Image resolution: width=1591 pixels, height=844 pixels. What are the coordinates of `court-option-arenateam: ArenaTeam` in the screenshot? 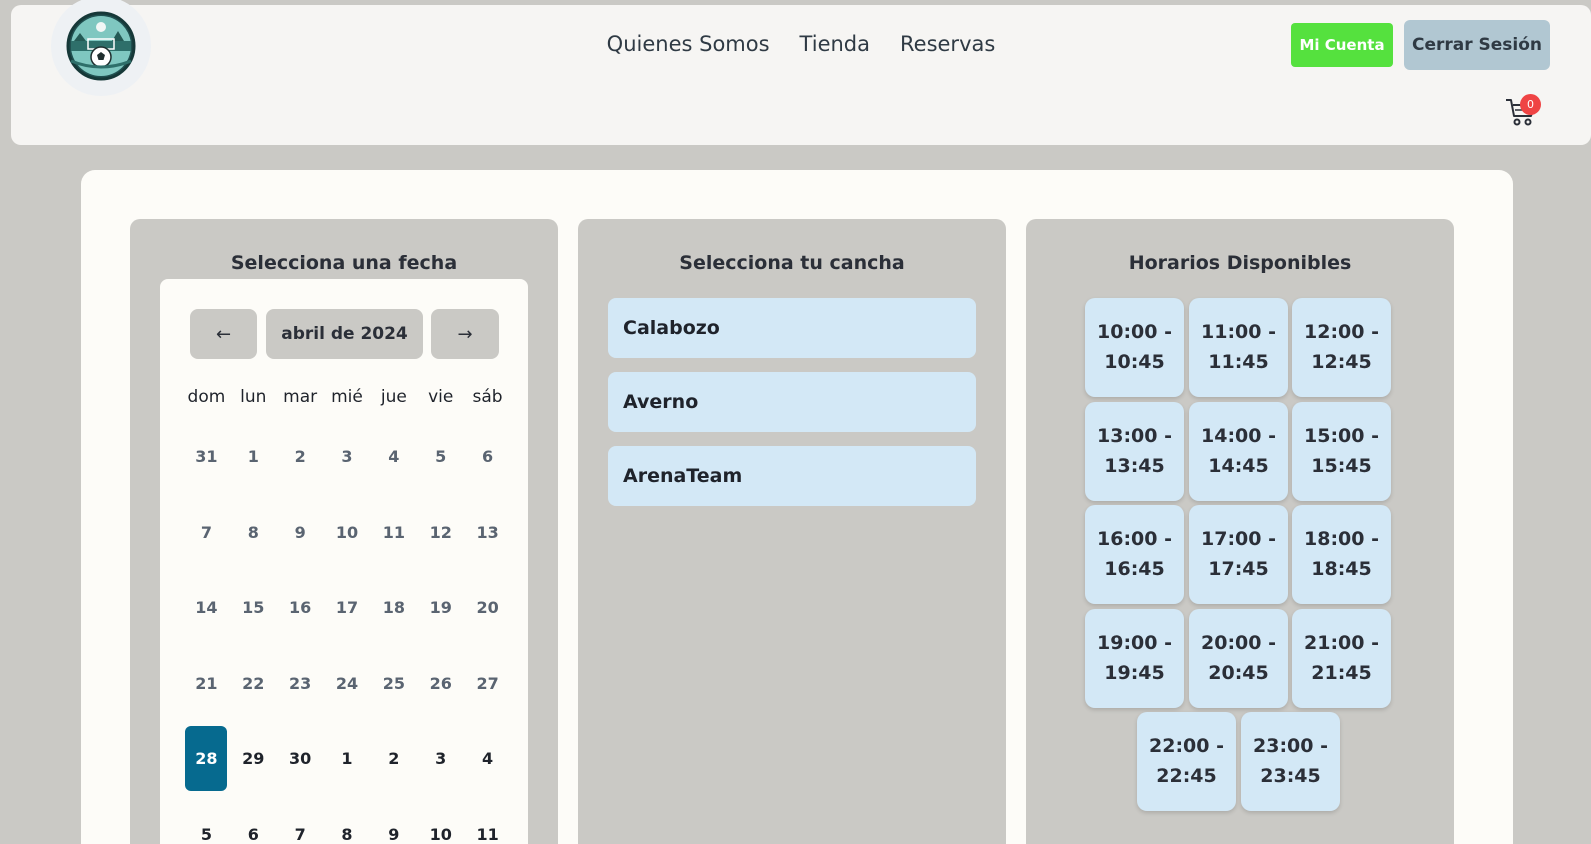 It's located at (792, 476).